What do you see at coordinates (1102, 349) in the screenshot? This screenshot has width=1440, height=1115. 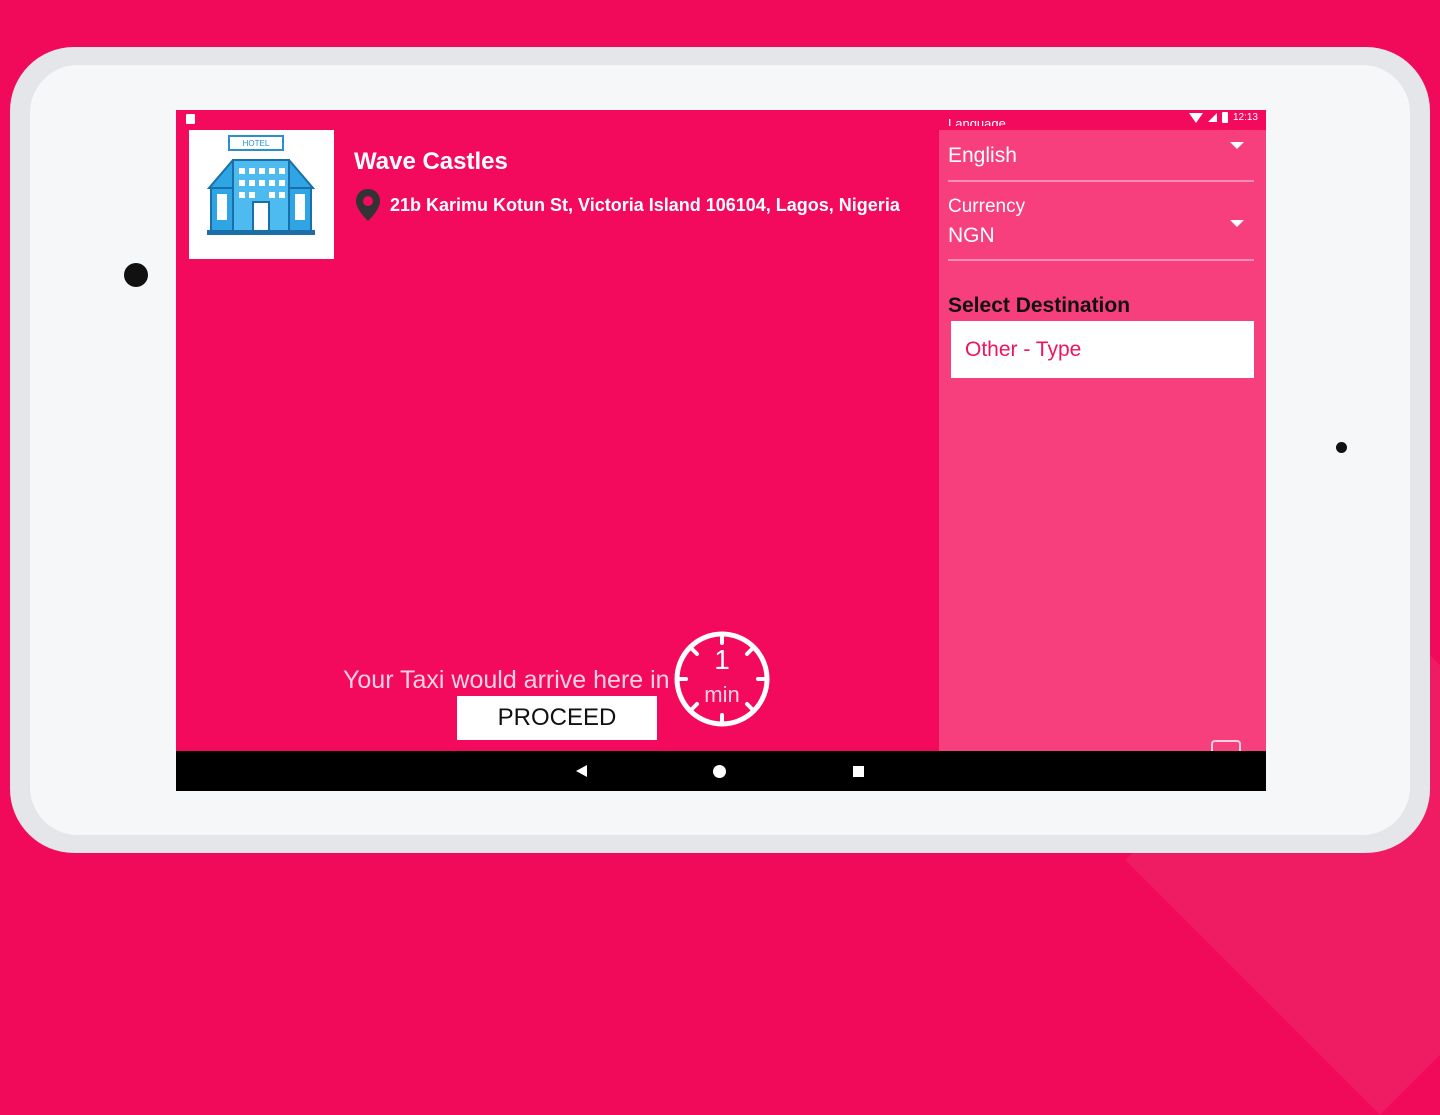 I see `destination-input` at bounding box center [1102, 349].